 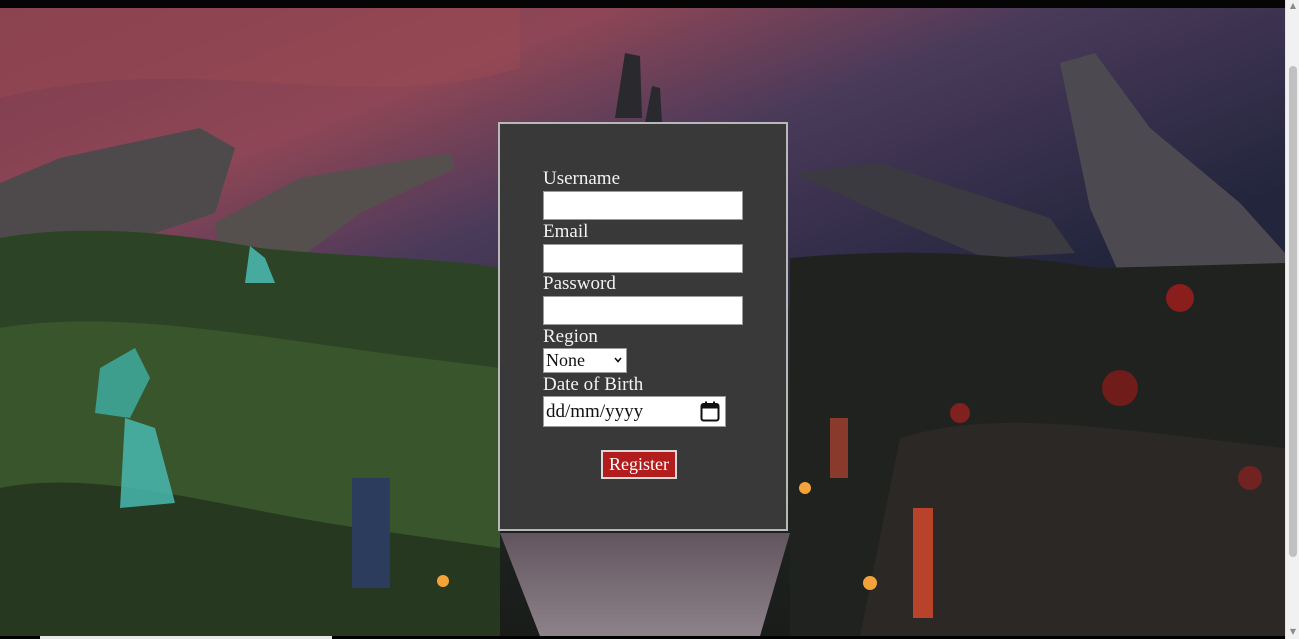 What do you see at coordinates (1293, 6) in the screenshot?
I see `scroll-up-arrow: ▲` at bounding box center [1293, 6].